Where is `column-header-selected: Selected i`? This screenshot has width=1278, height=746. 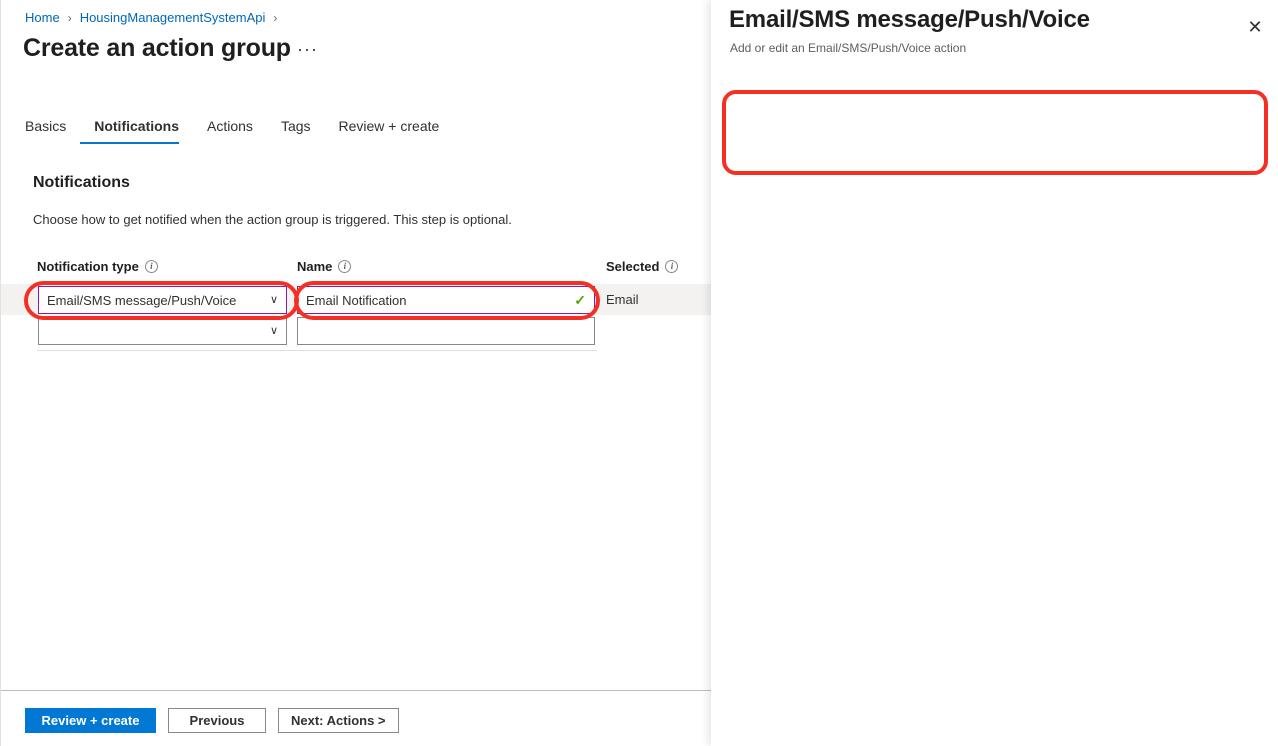 column-header-selected: Selected i is located at coordinates (642, 266).